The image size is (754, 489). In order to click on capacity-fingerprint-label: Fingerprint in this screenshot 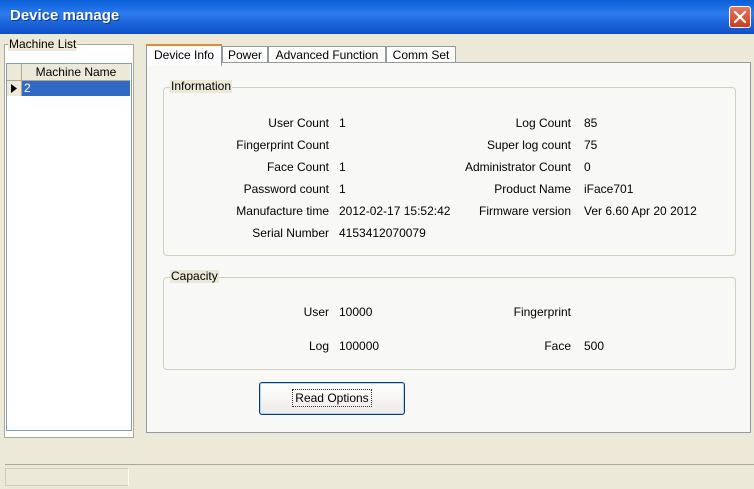, I will do `click(542, 312)`.